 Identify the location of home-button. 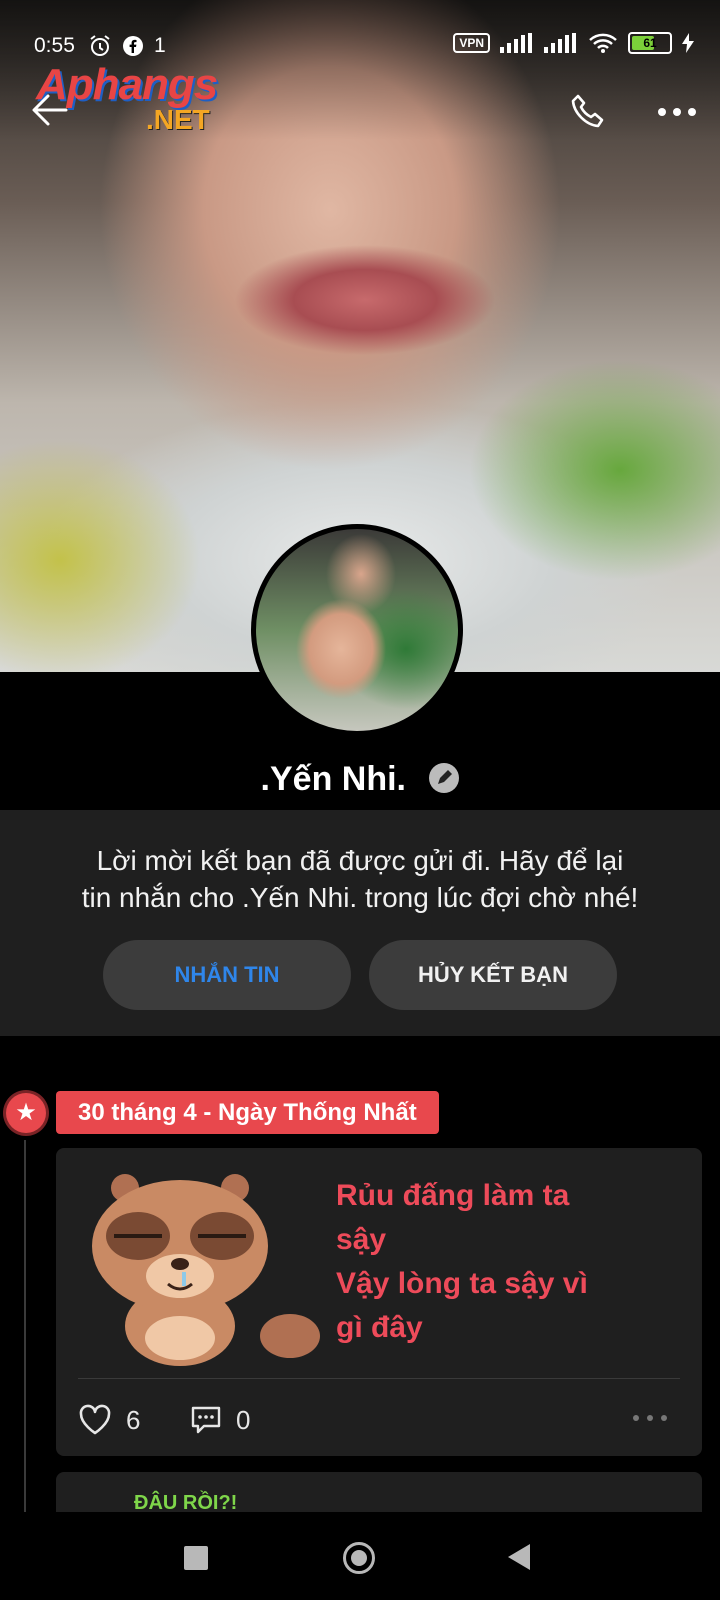
(359, 1558).